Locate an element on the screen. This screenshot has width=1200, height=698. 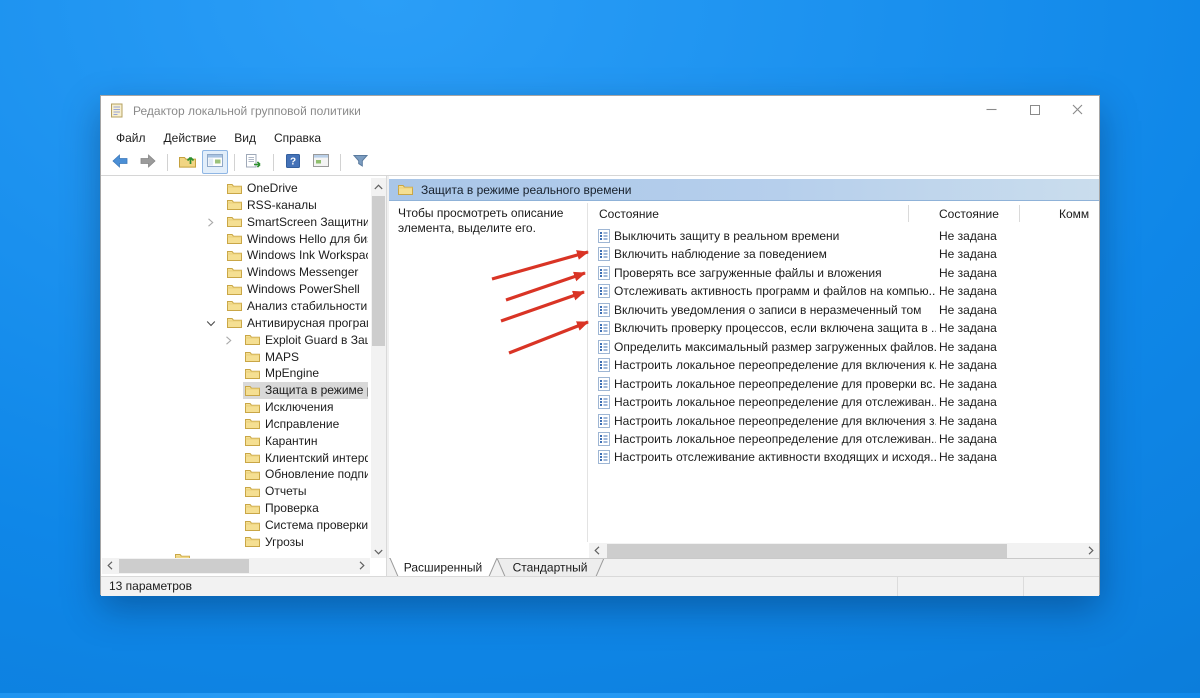
help-button: ? is located at coordinates (293, 162).